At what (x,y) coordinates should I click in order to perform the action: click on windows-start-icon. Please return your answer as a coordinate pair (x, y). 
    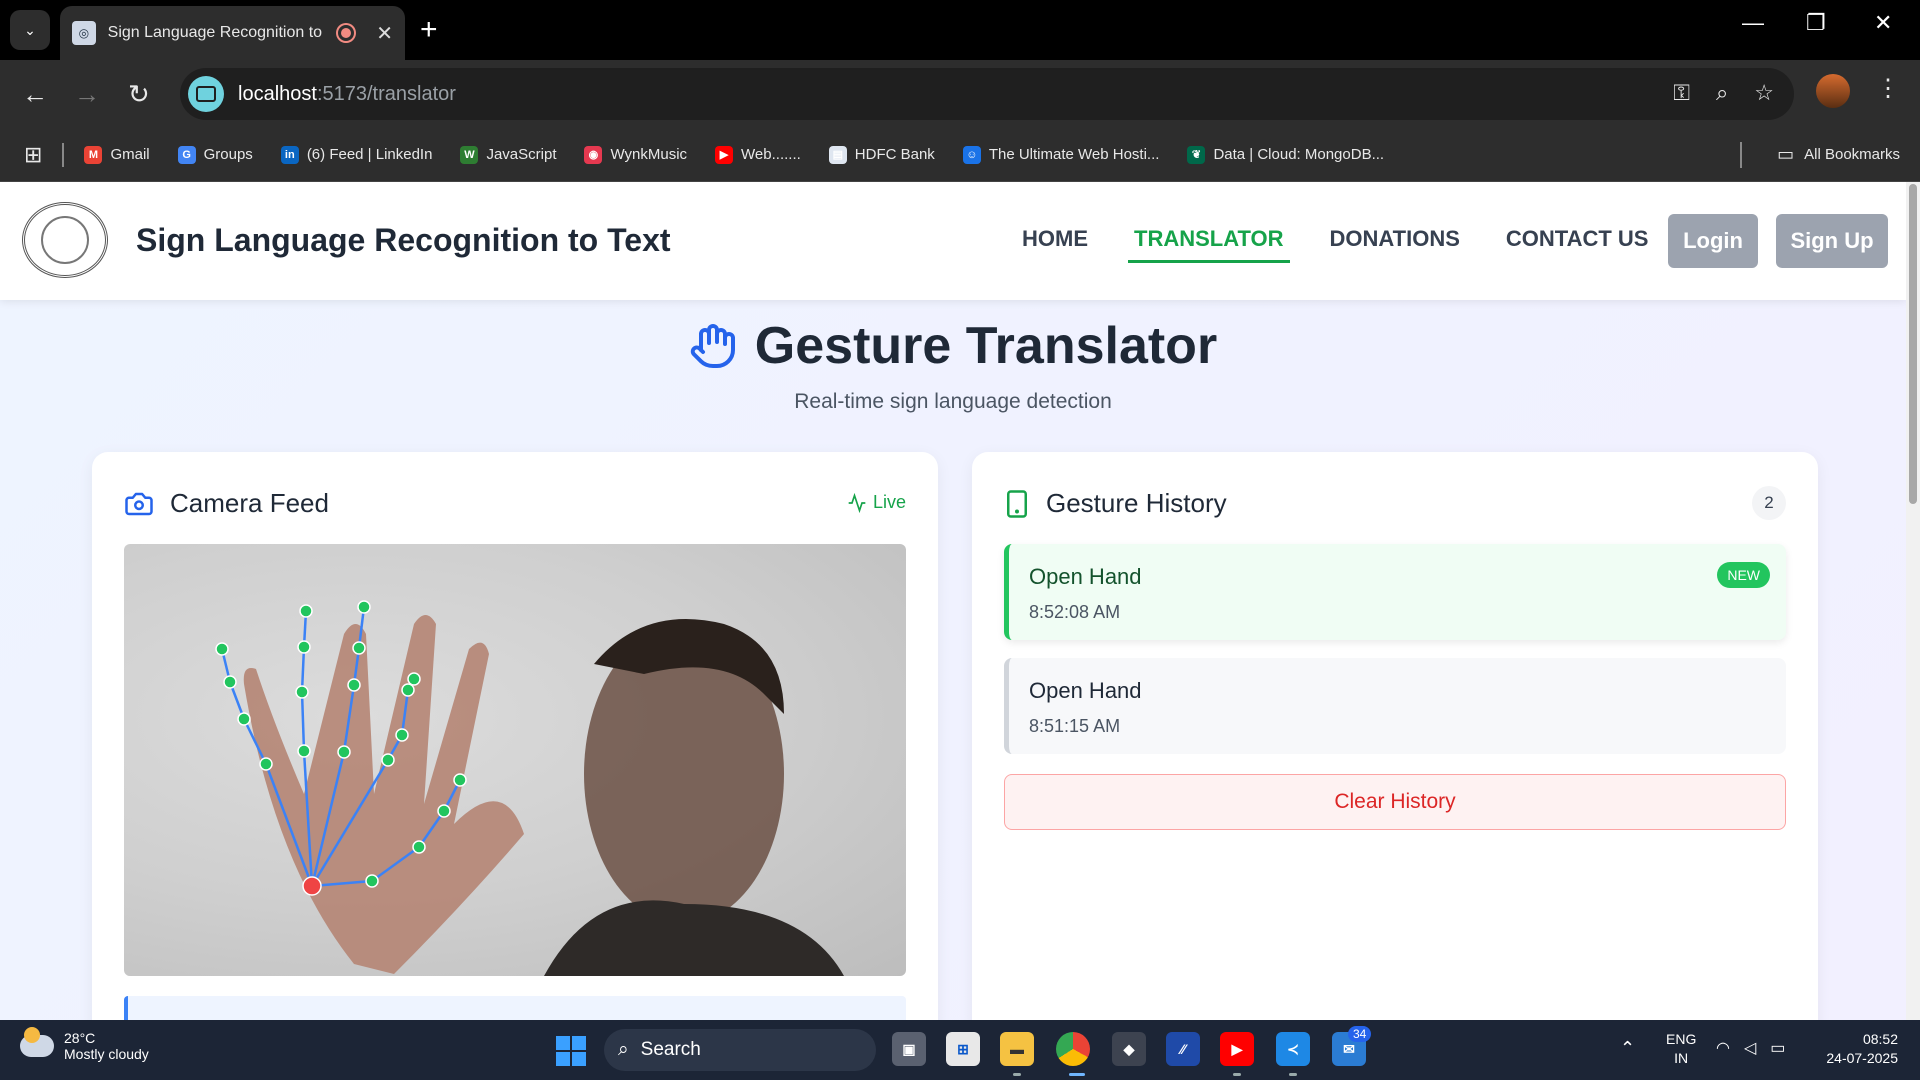
    Looking at the image, I should click on (571, 1051).